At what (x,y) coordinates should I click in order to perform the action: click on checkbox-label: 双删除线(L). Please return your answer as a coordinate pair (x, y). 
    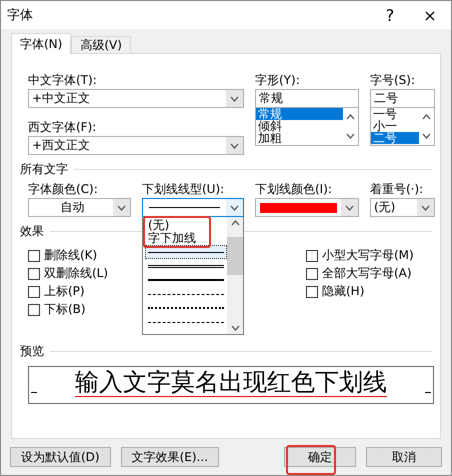
    Looking at the image, I should click on (76, 273).